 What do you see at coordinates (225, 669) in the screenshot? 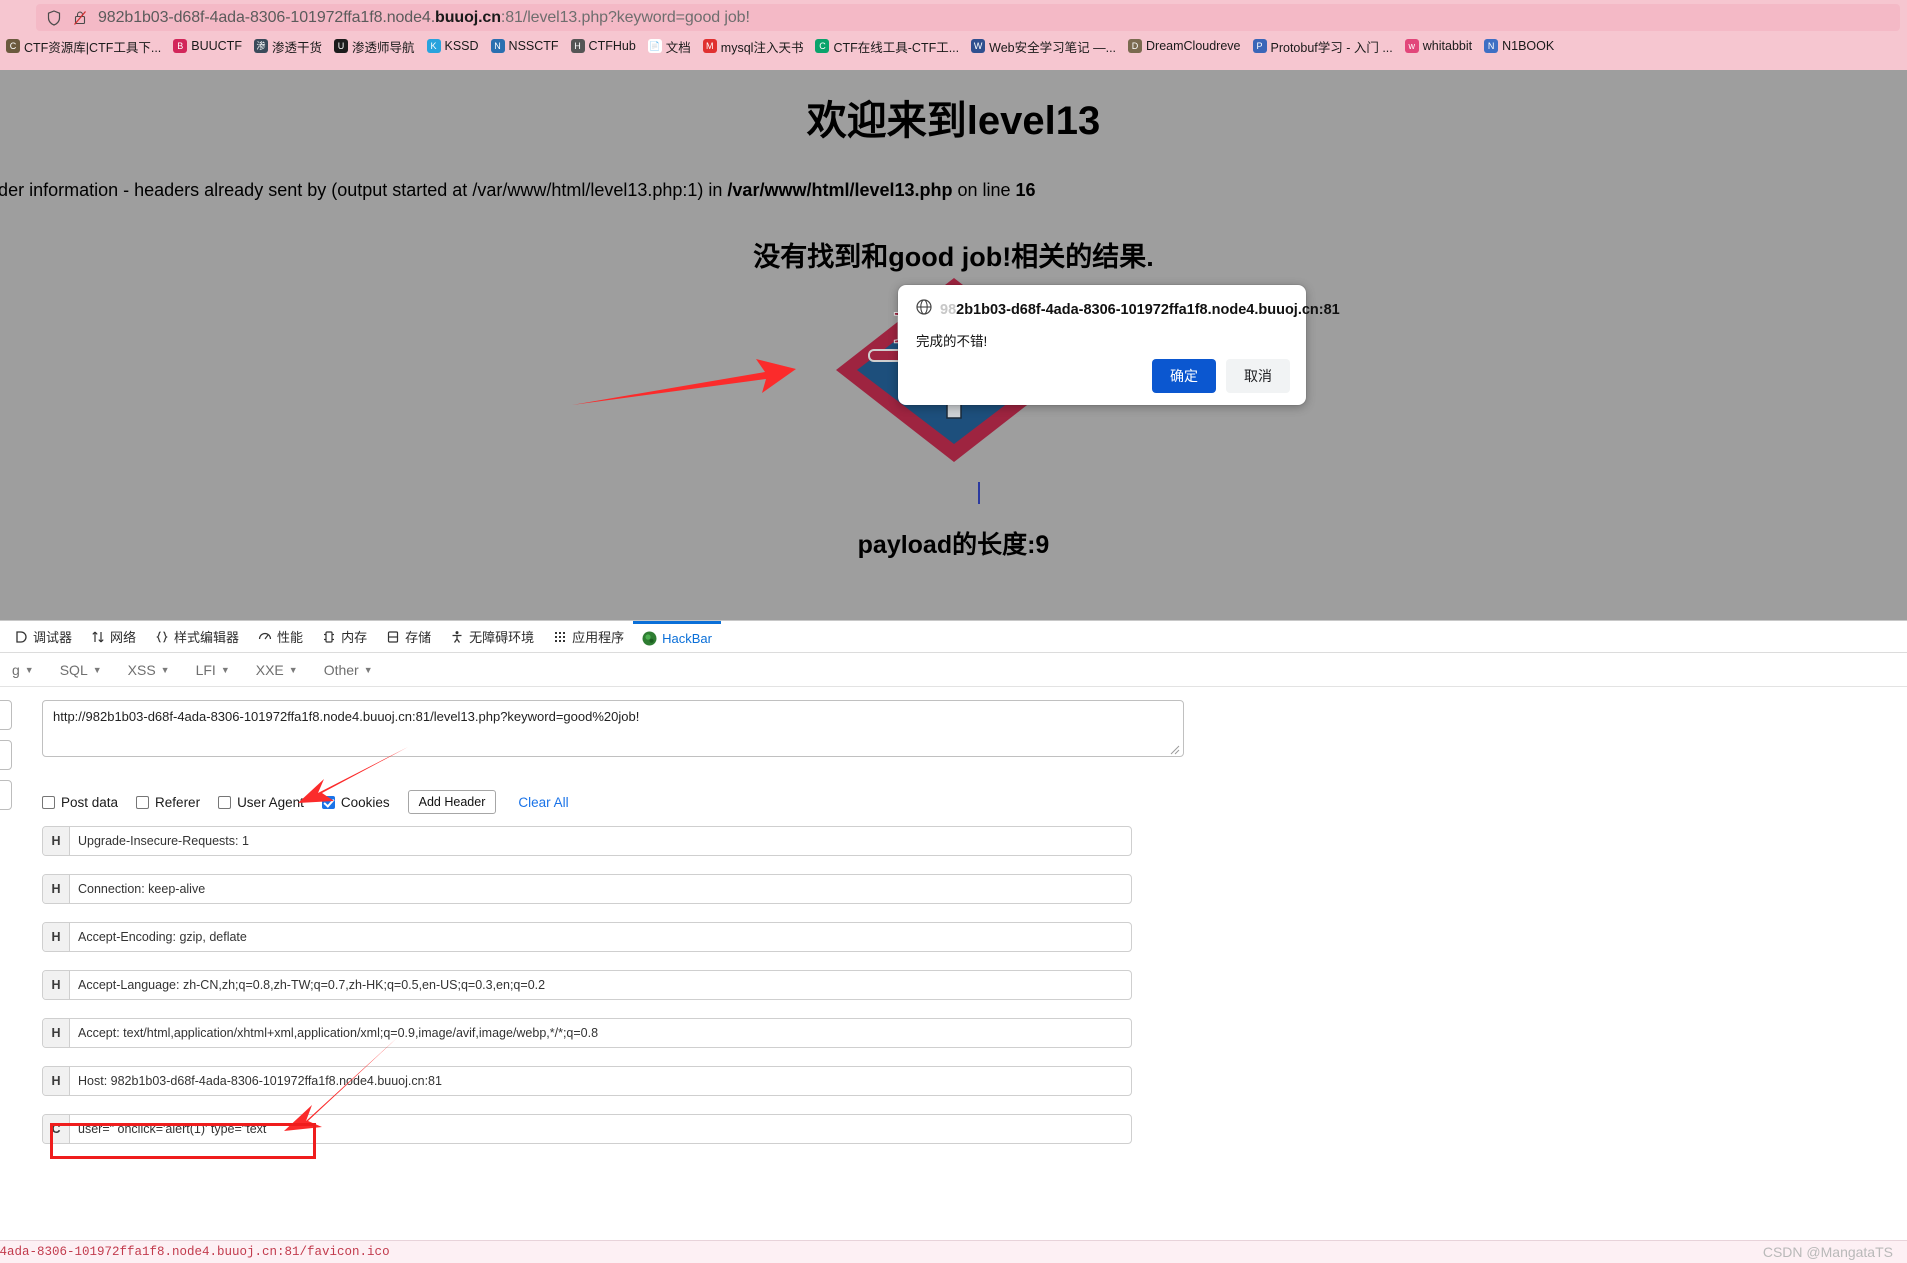
I see `chevron-down-icon: ▼` at bounding box center [225, 669].